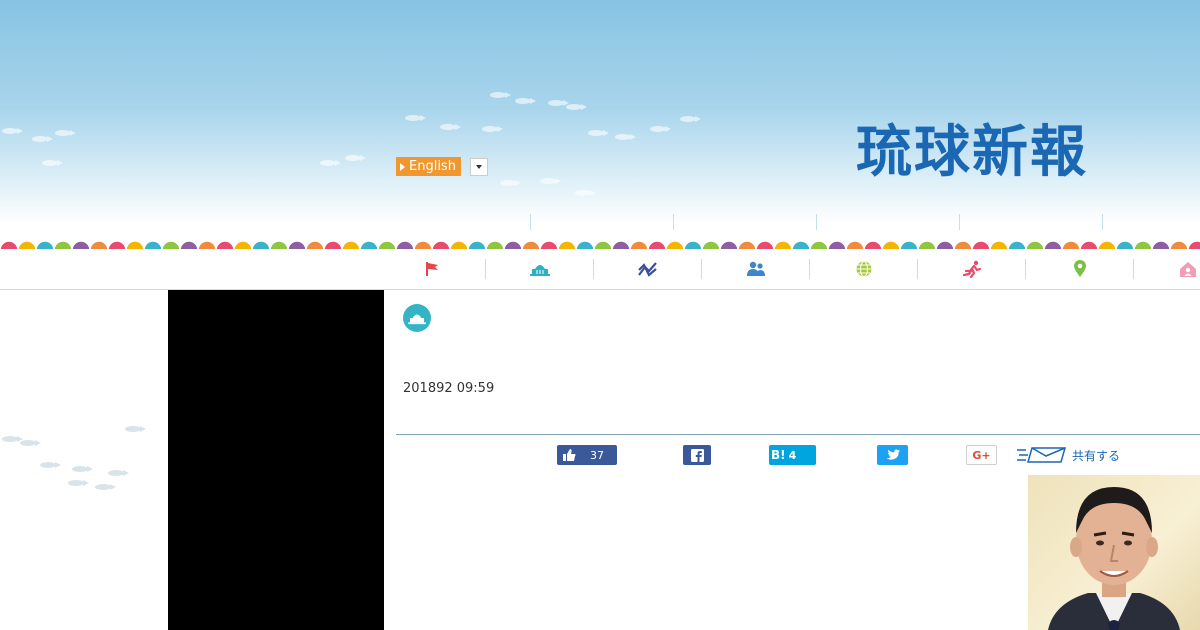  What do you see at coordinates (1114, 558) in the screenshot?
I see `portrait-image` at bounding box center [1114, 558].